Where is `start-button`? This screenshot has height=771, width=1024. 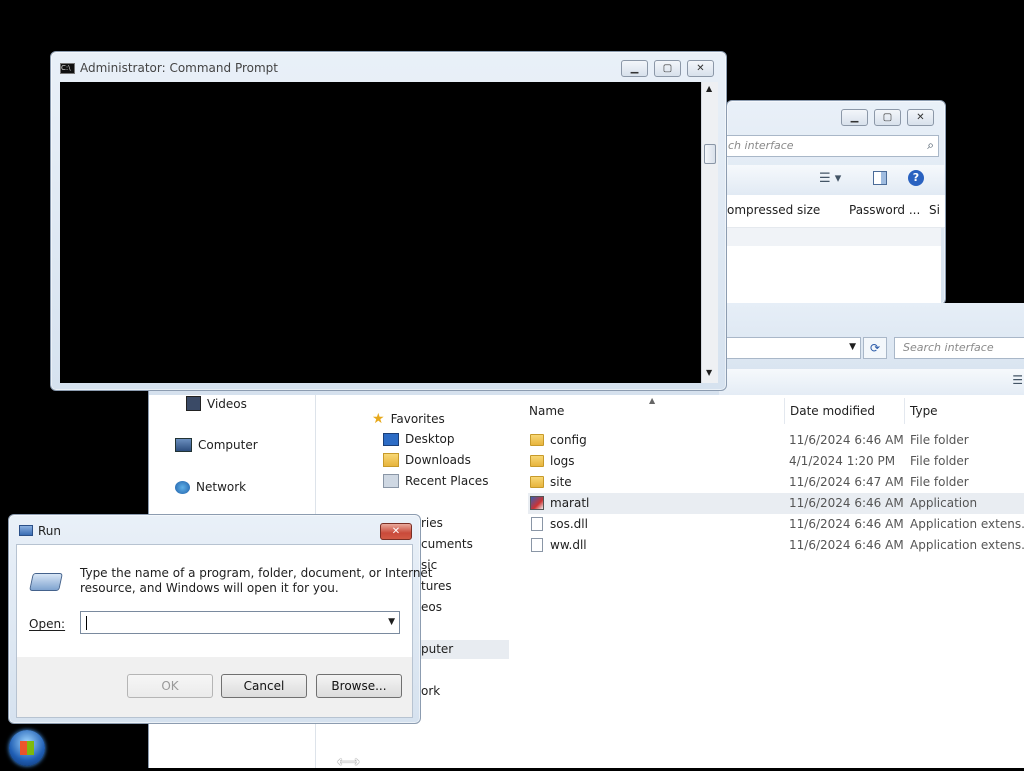
start-button is located at coordinates (27, 748).